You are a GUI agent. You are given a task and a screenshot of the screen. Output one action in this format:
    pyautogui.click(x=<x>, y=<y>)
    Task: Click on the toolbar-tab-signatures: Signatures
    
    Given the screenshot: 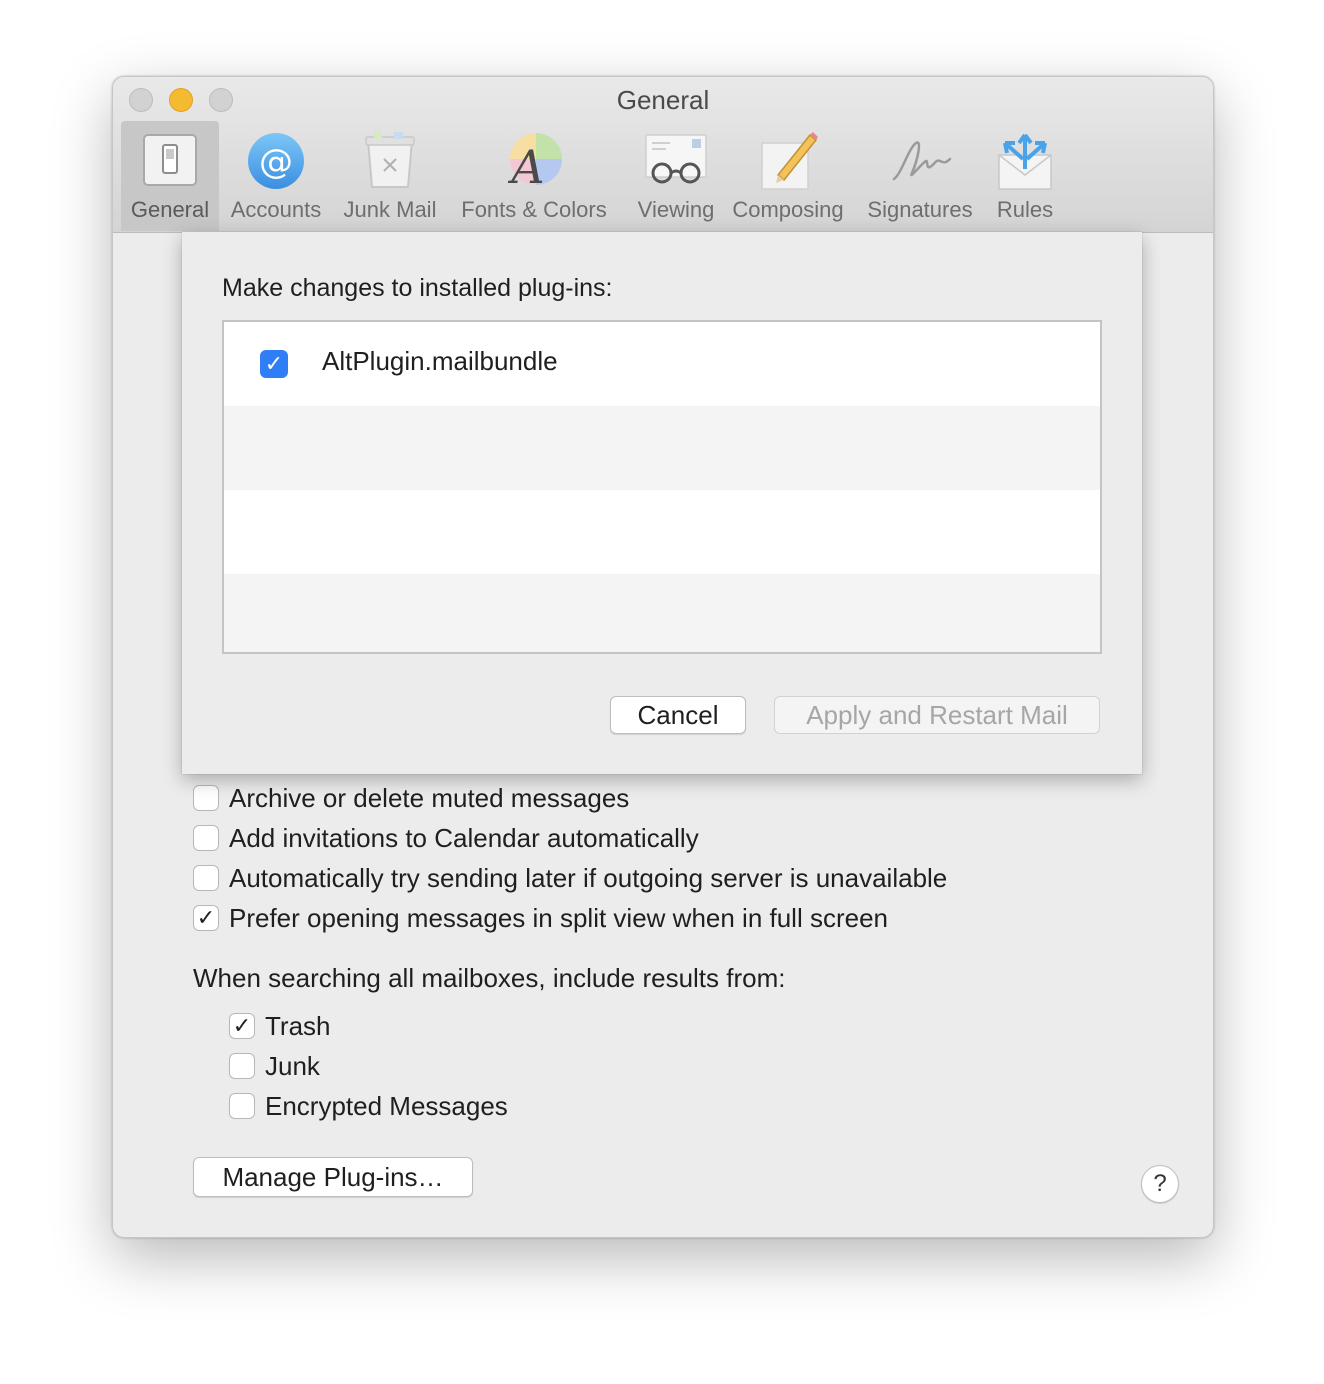 What is the action you would take?
    pyautogui.click(x=920, y=176)
    